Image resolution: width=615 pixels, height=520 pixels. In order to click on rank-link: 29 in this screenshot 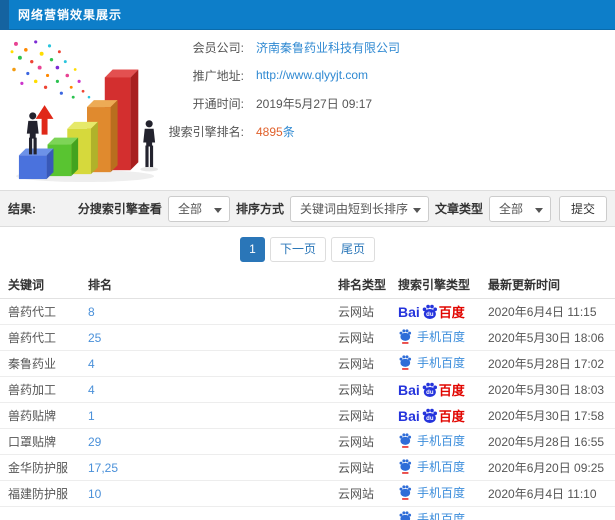, I will do `click(213, 442)`.